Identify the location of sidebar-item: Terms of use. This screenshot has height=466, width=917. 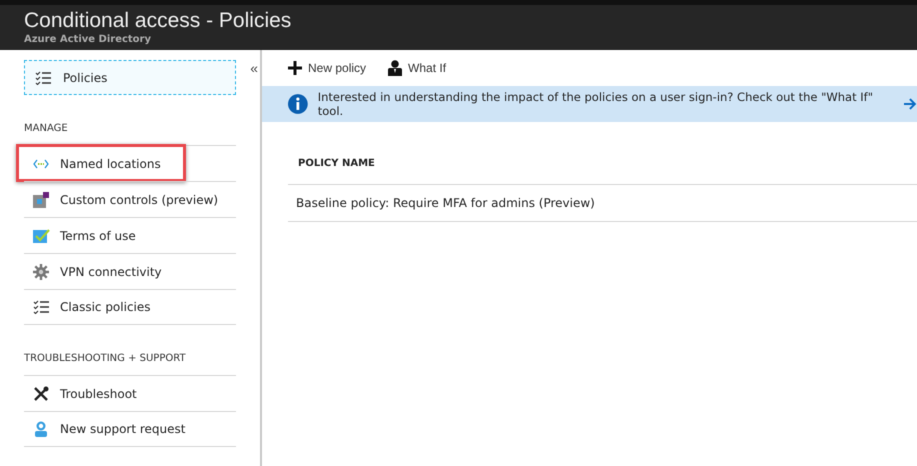
(130, 235).